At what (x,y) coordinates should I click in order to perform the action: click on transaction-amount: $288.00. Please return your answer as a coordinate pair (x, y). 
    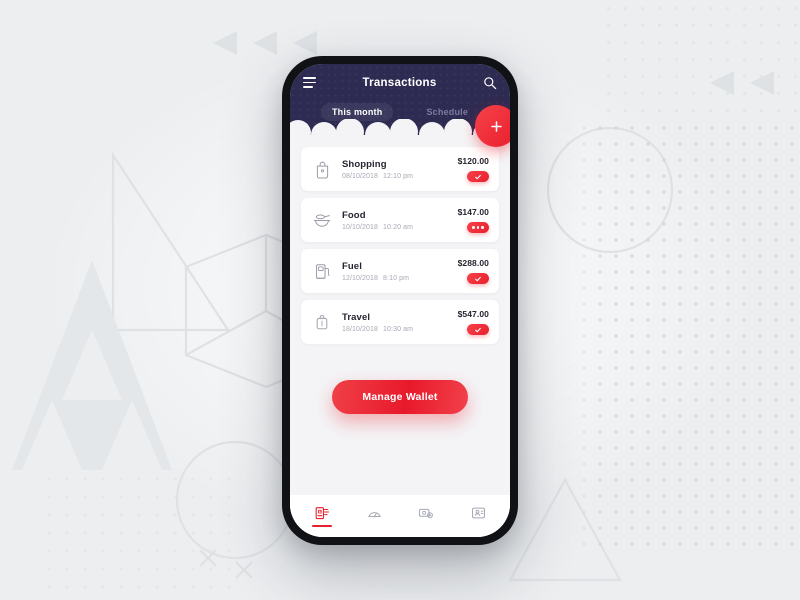
    Looking at the image, I should click on (473, 263).